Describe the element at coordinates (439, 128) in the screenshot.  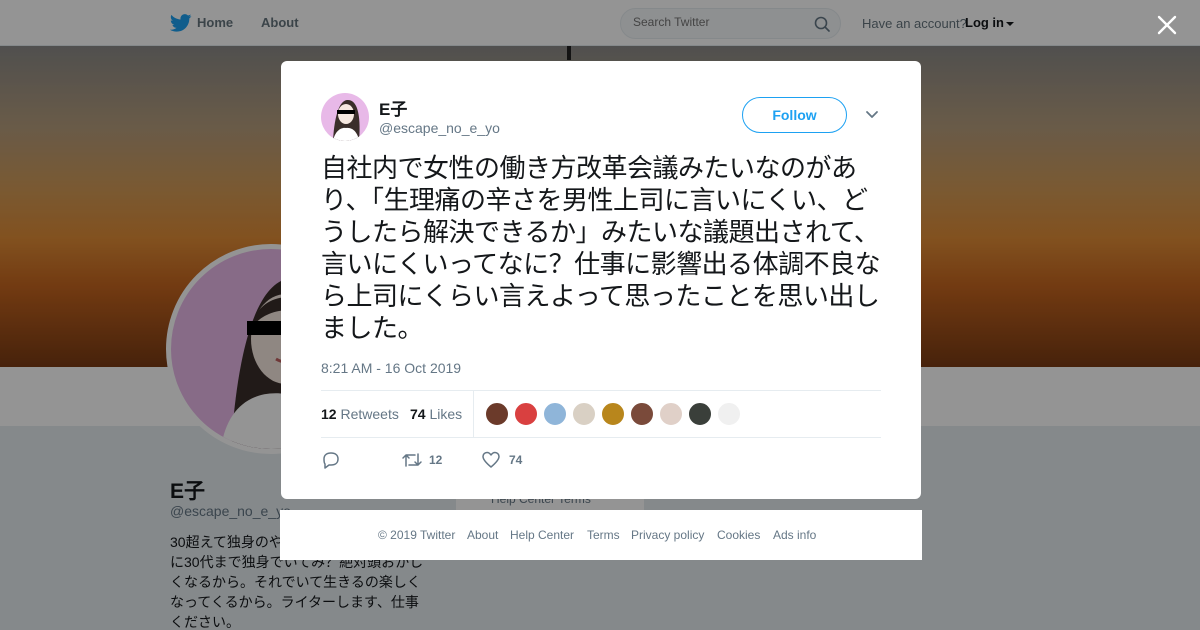
I see `tweet-author-handle: @escape_no_e_yo` at that location.